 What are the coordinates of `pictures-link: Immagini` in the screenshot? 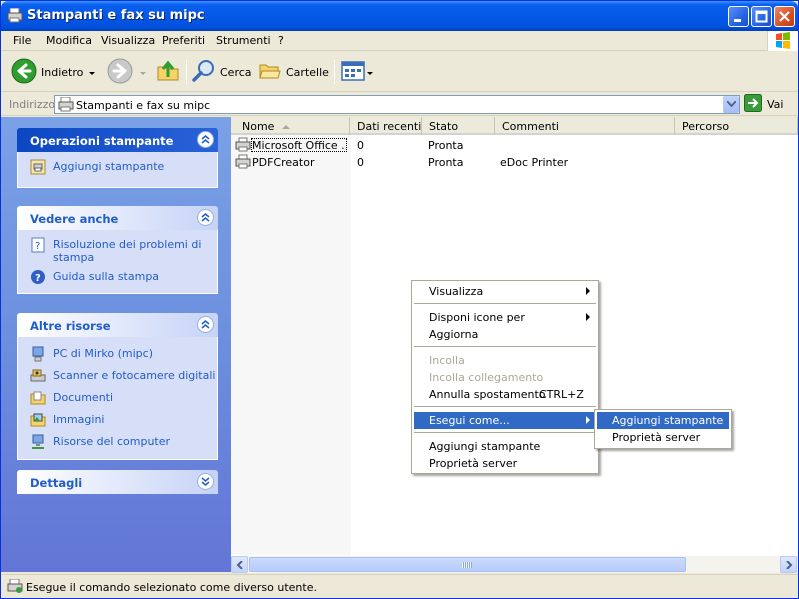 It's located at (123, 420).